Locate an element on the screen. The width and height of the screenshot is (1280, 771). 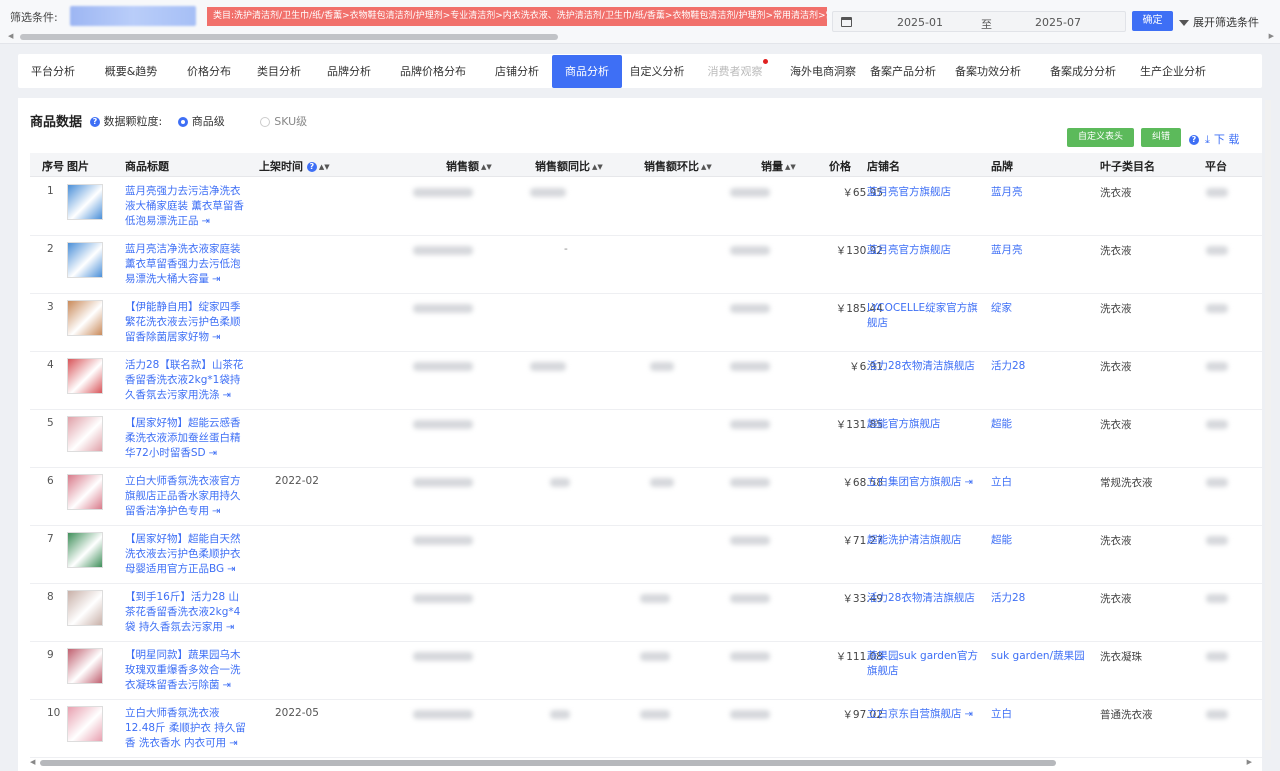
custom-header-button: 自定义表头 is located at coordinates (1100, 137).